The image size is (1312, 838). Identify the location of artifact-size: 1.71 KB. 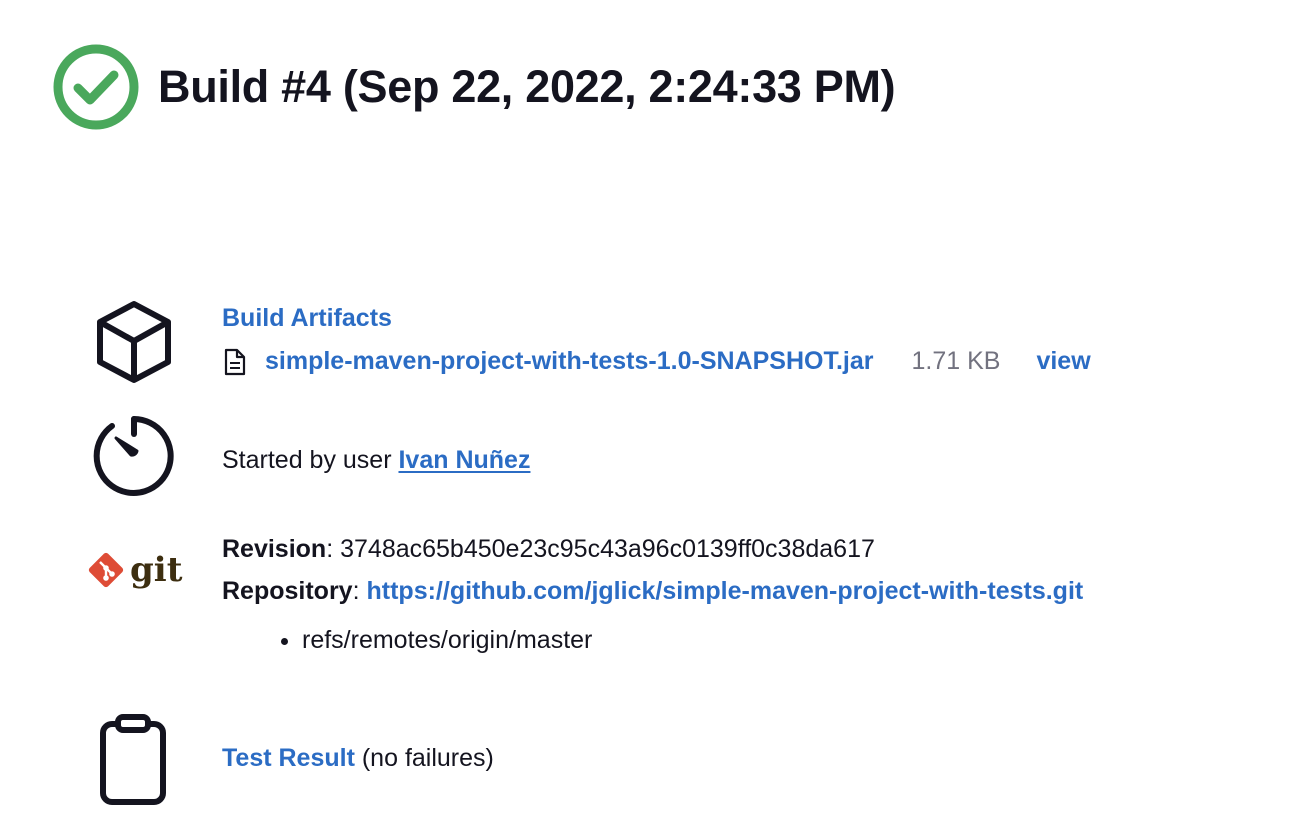
(956, 361).